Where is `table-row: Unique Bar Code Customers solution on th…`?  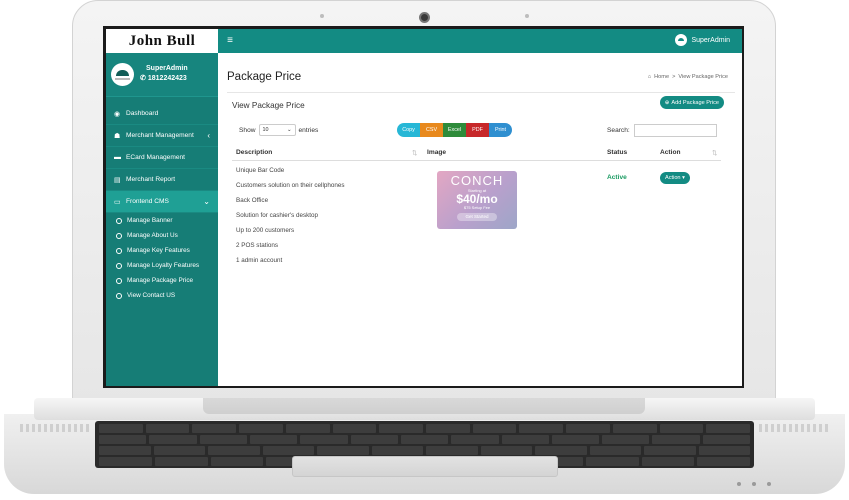
table-row: Unique Bar Code Customers solution on th… is located at coordinates (476, 221).